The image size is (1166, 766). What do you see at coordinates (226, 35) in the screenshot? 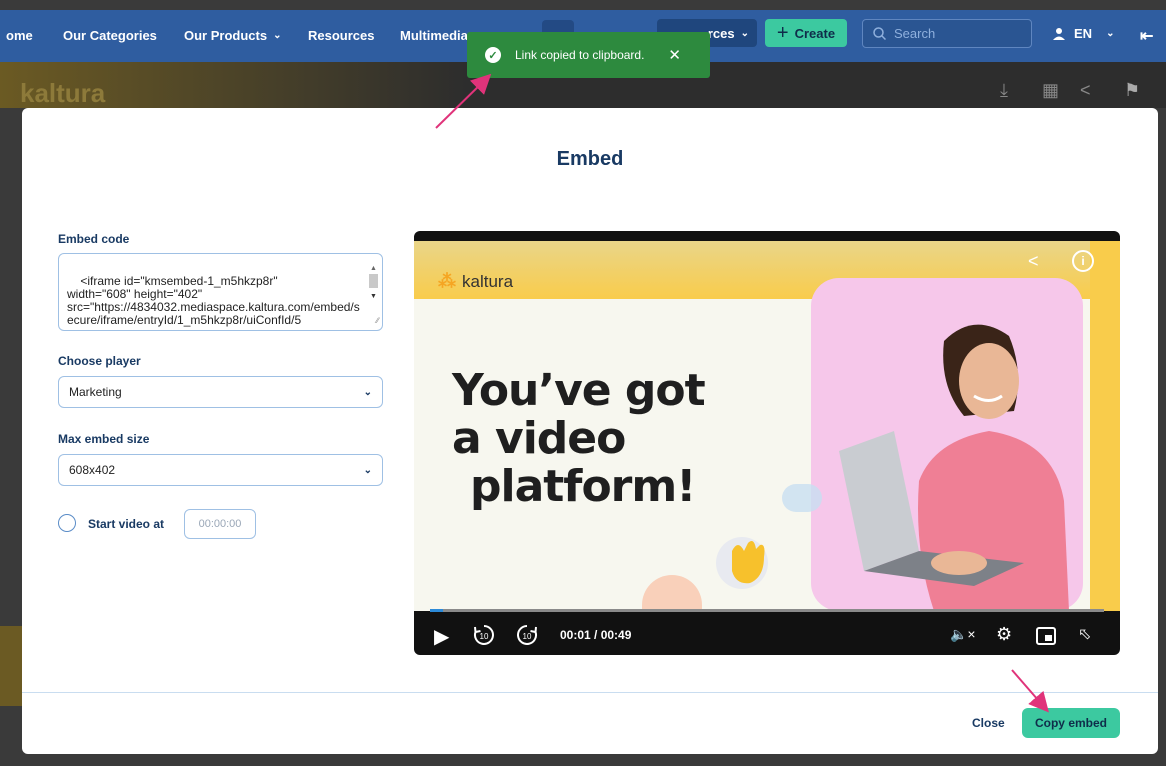
I see `nav-products-label: Our Products` at bounding box center [226, 35].